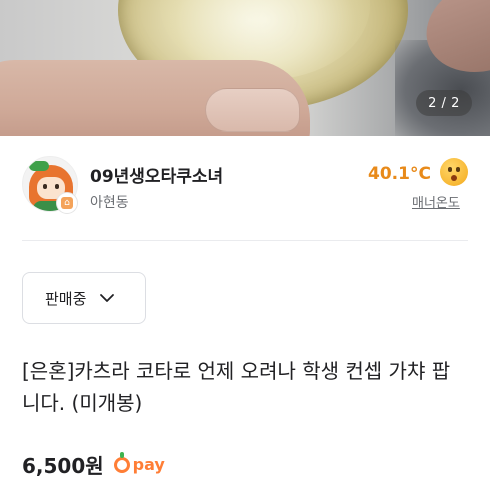 The width and height of the screenshot is (490, 490). Describe the element at coordinates (444, 103) in the screenshot. I see `image-counter: 2 / 2` at that location.